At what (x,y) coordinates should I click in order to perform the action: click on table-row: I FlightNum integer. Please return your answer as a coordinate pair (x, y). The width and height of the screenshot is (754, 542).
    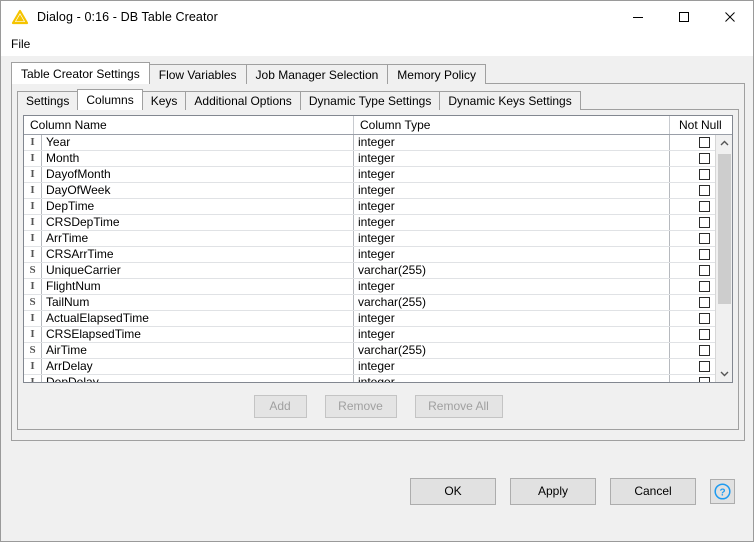
    Looking at the image, I should click on (369, 287).